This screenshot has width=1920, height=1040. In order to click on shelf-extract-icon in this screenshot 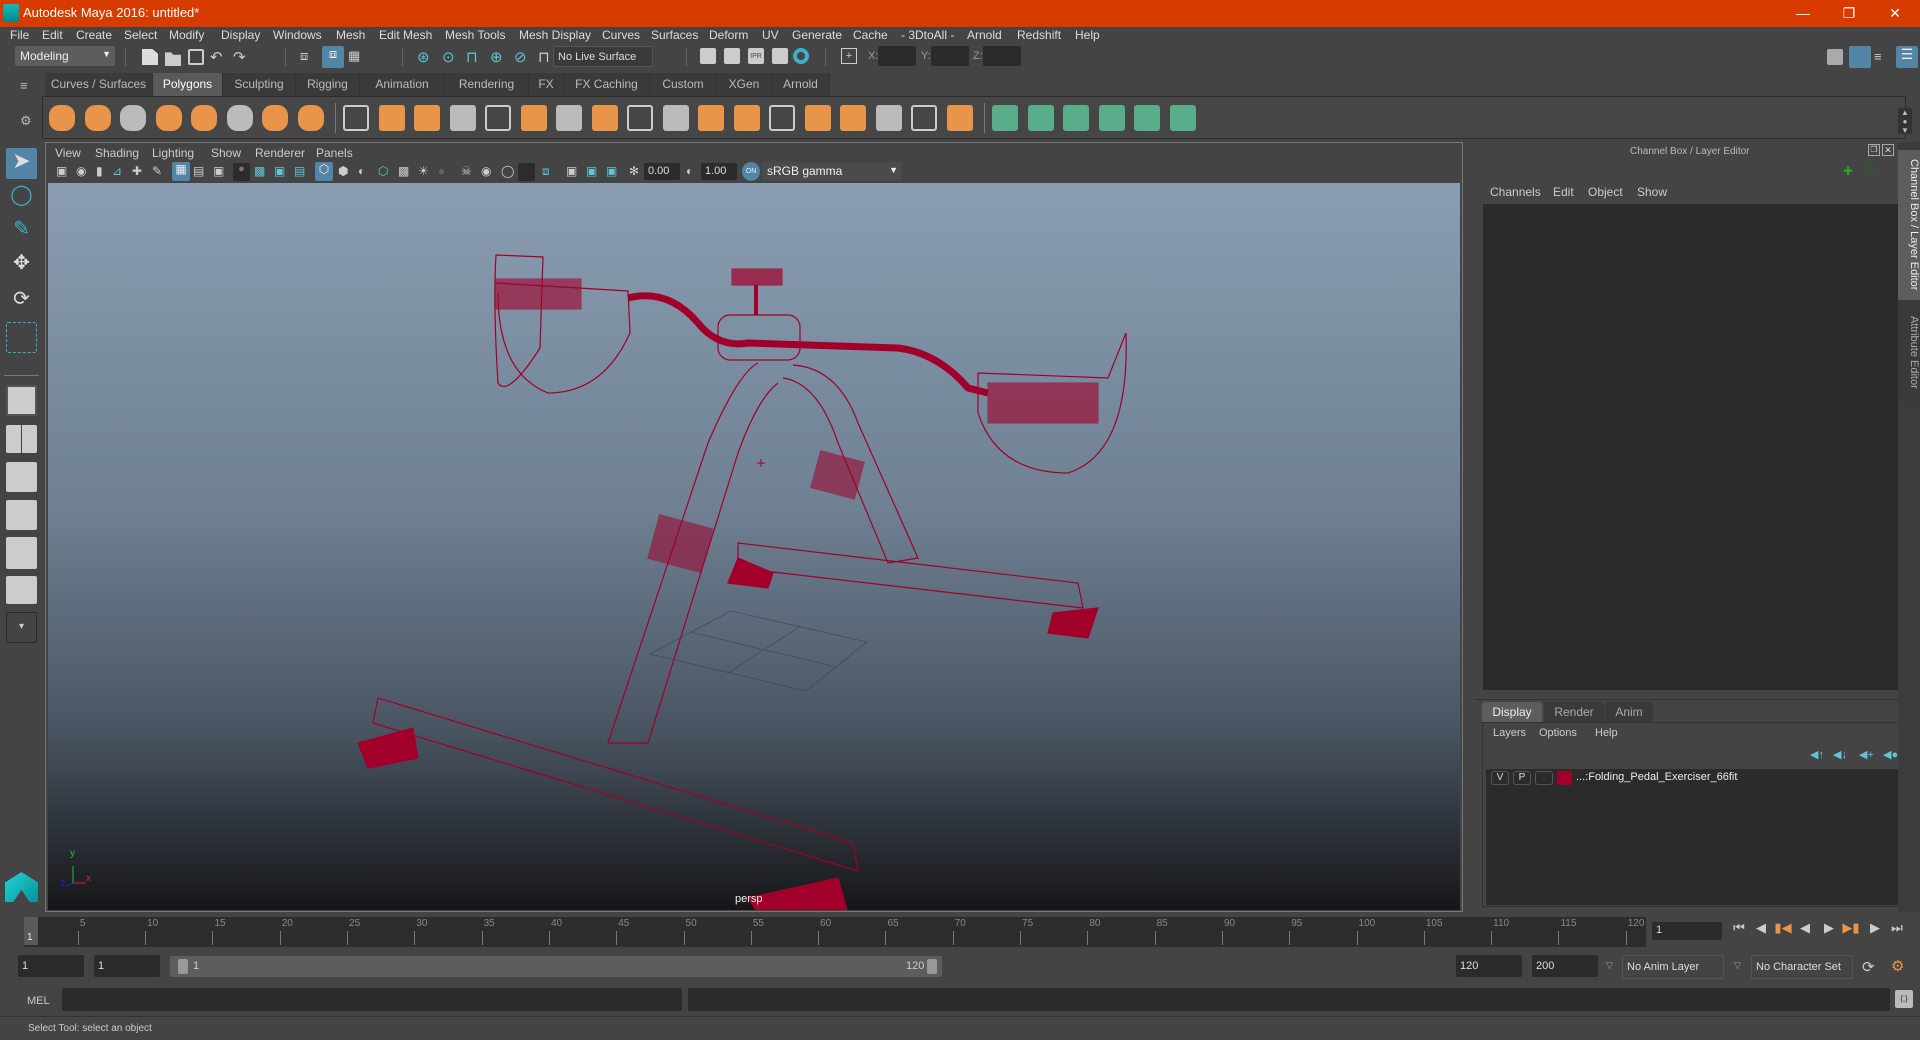, I will do `click(498, 118)`.